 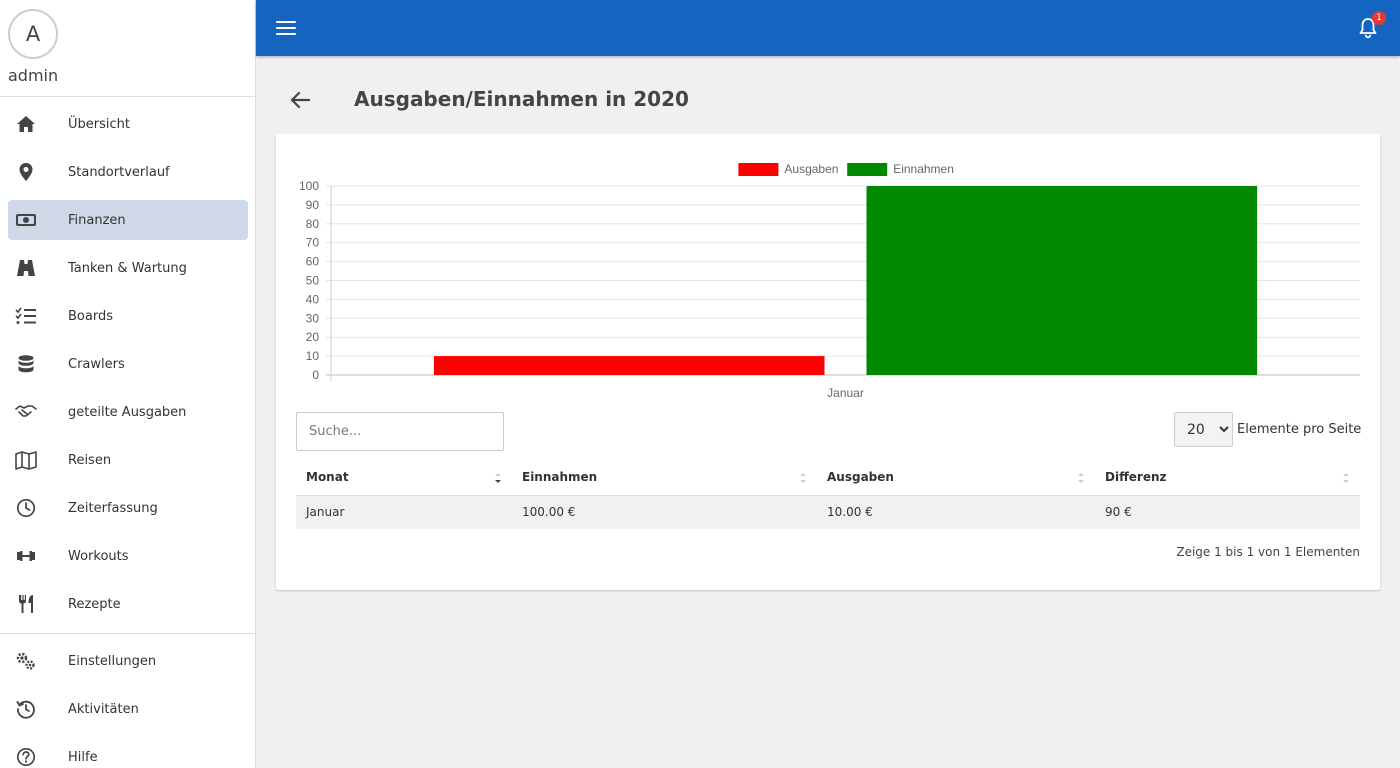 I want to click on y-tick-label: 30, so click(x=313, y=318).